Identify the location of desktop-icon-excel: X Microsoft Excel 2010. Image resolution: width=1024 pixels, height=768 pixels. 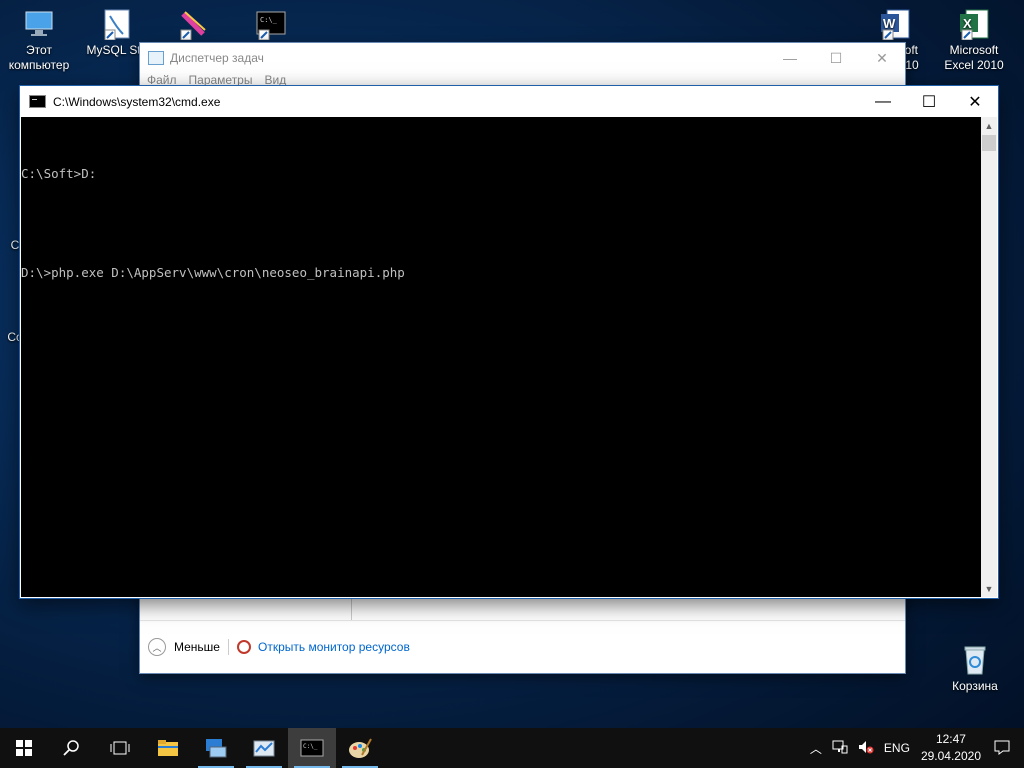
(974, 40).